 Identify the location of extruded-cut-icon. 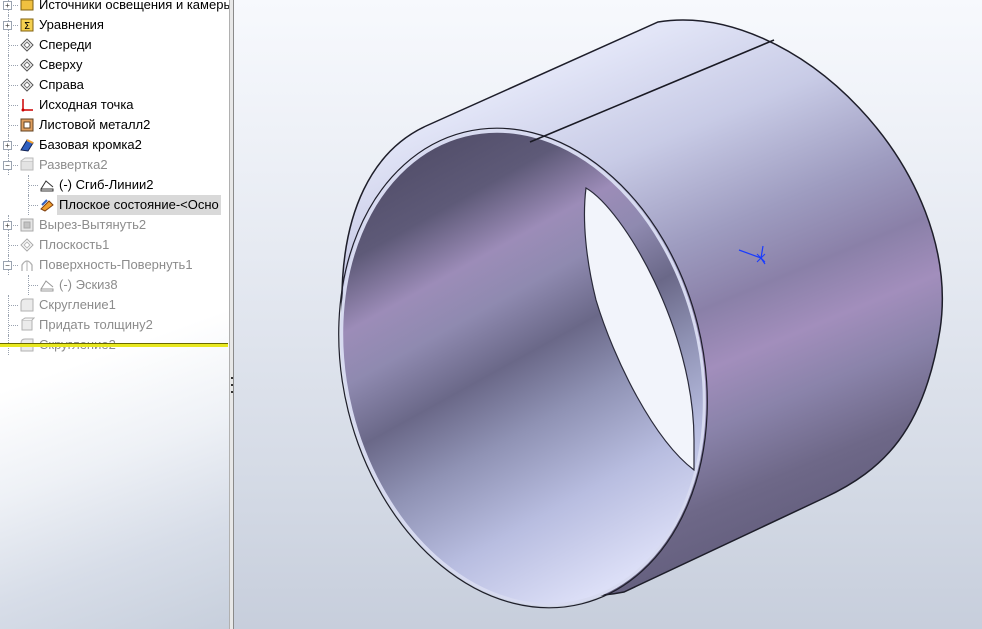
(27, 225).